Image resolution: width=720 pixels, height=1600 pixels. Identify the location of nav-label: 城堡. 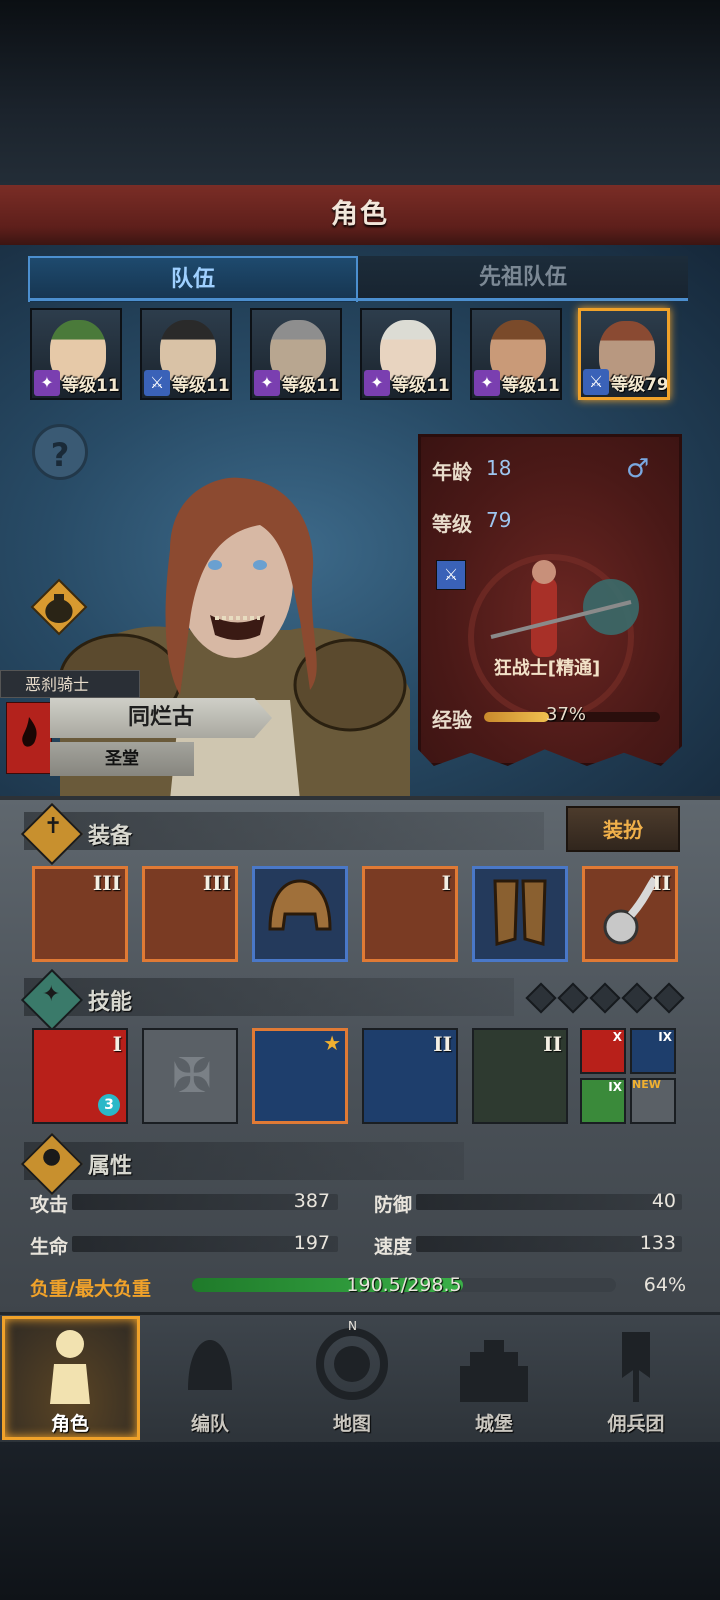
(493, 1424).